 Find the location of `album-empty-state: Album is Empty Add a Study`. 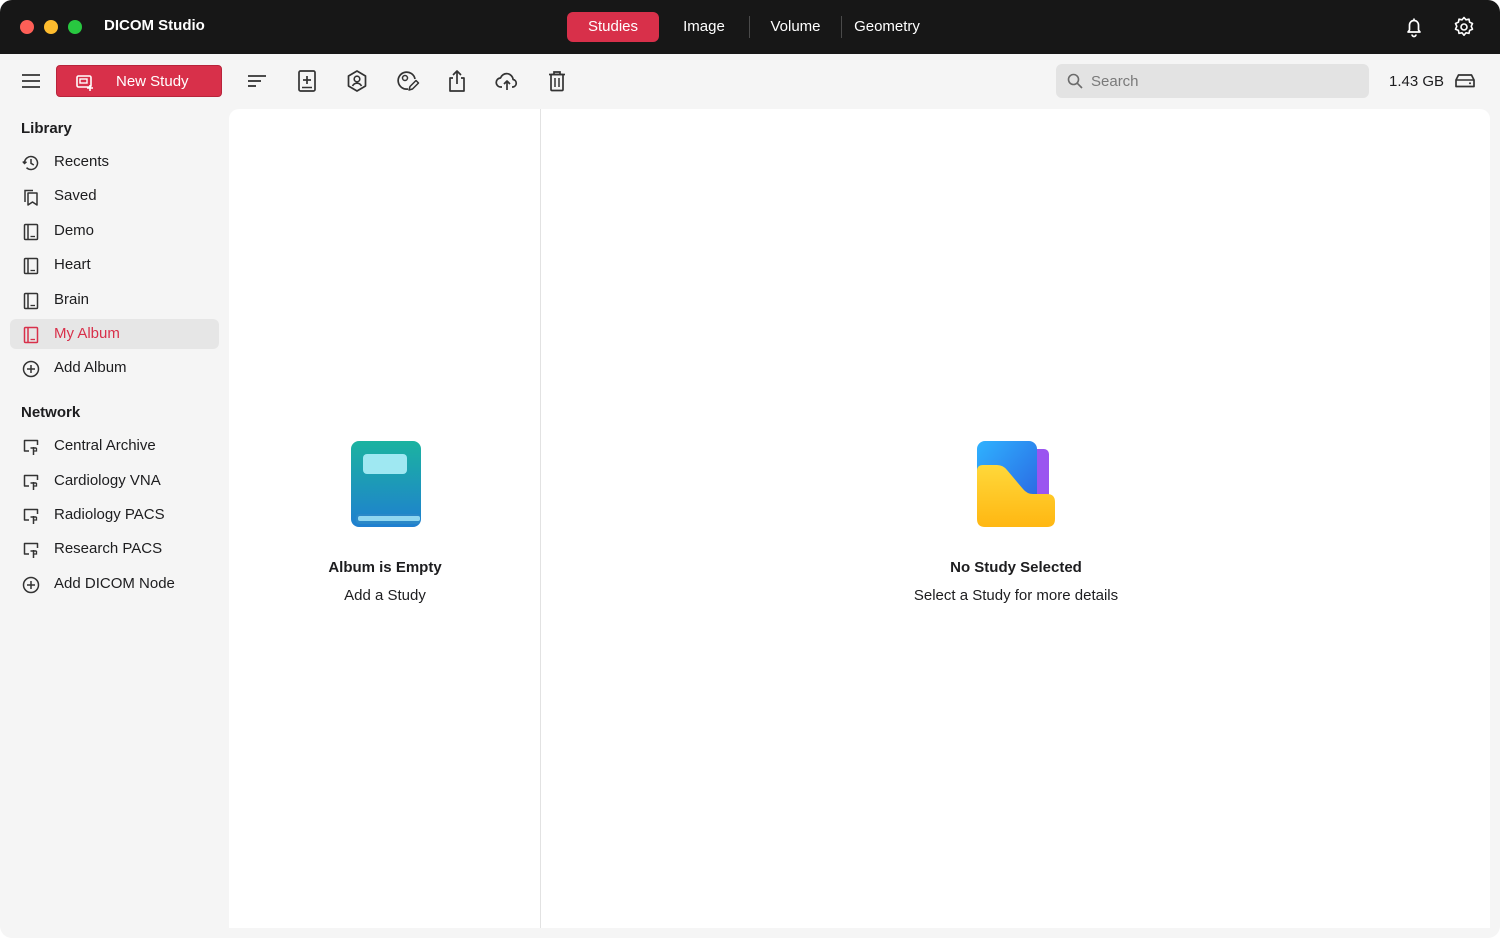

album-empty-state: Album is Empty Add a Study is located at coordinates (385, 581).